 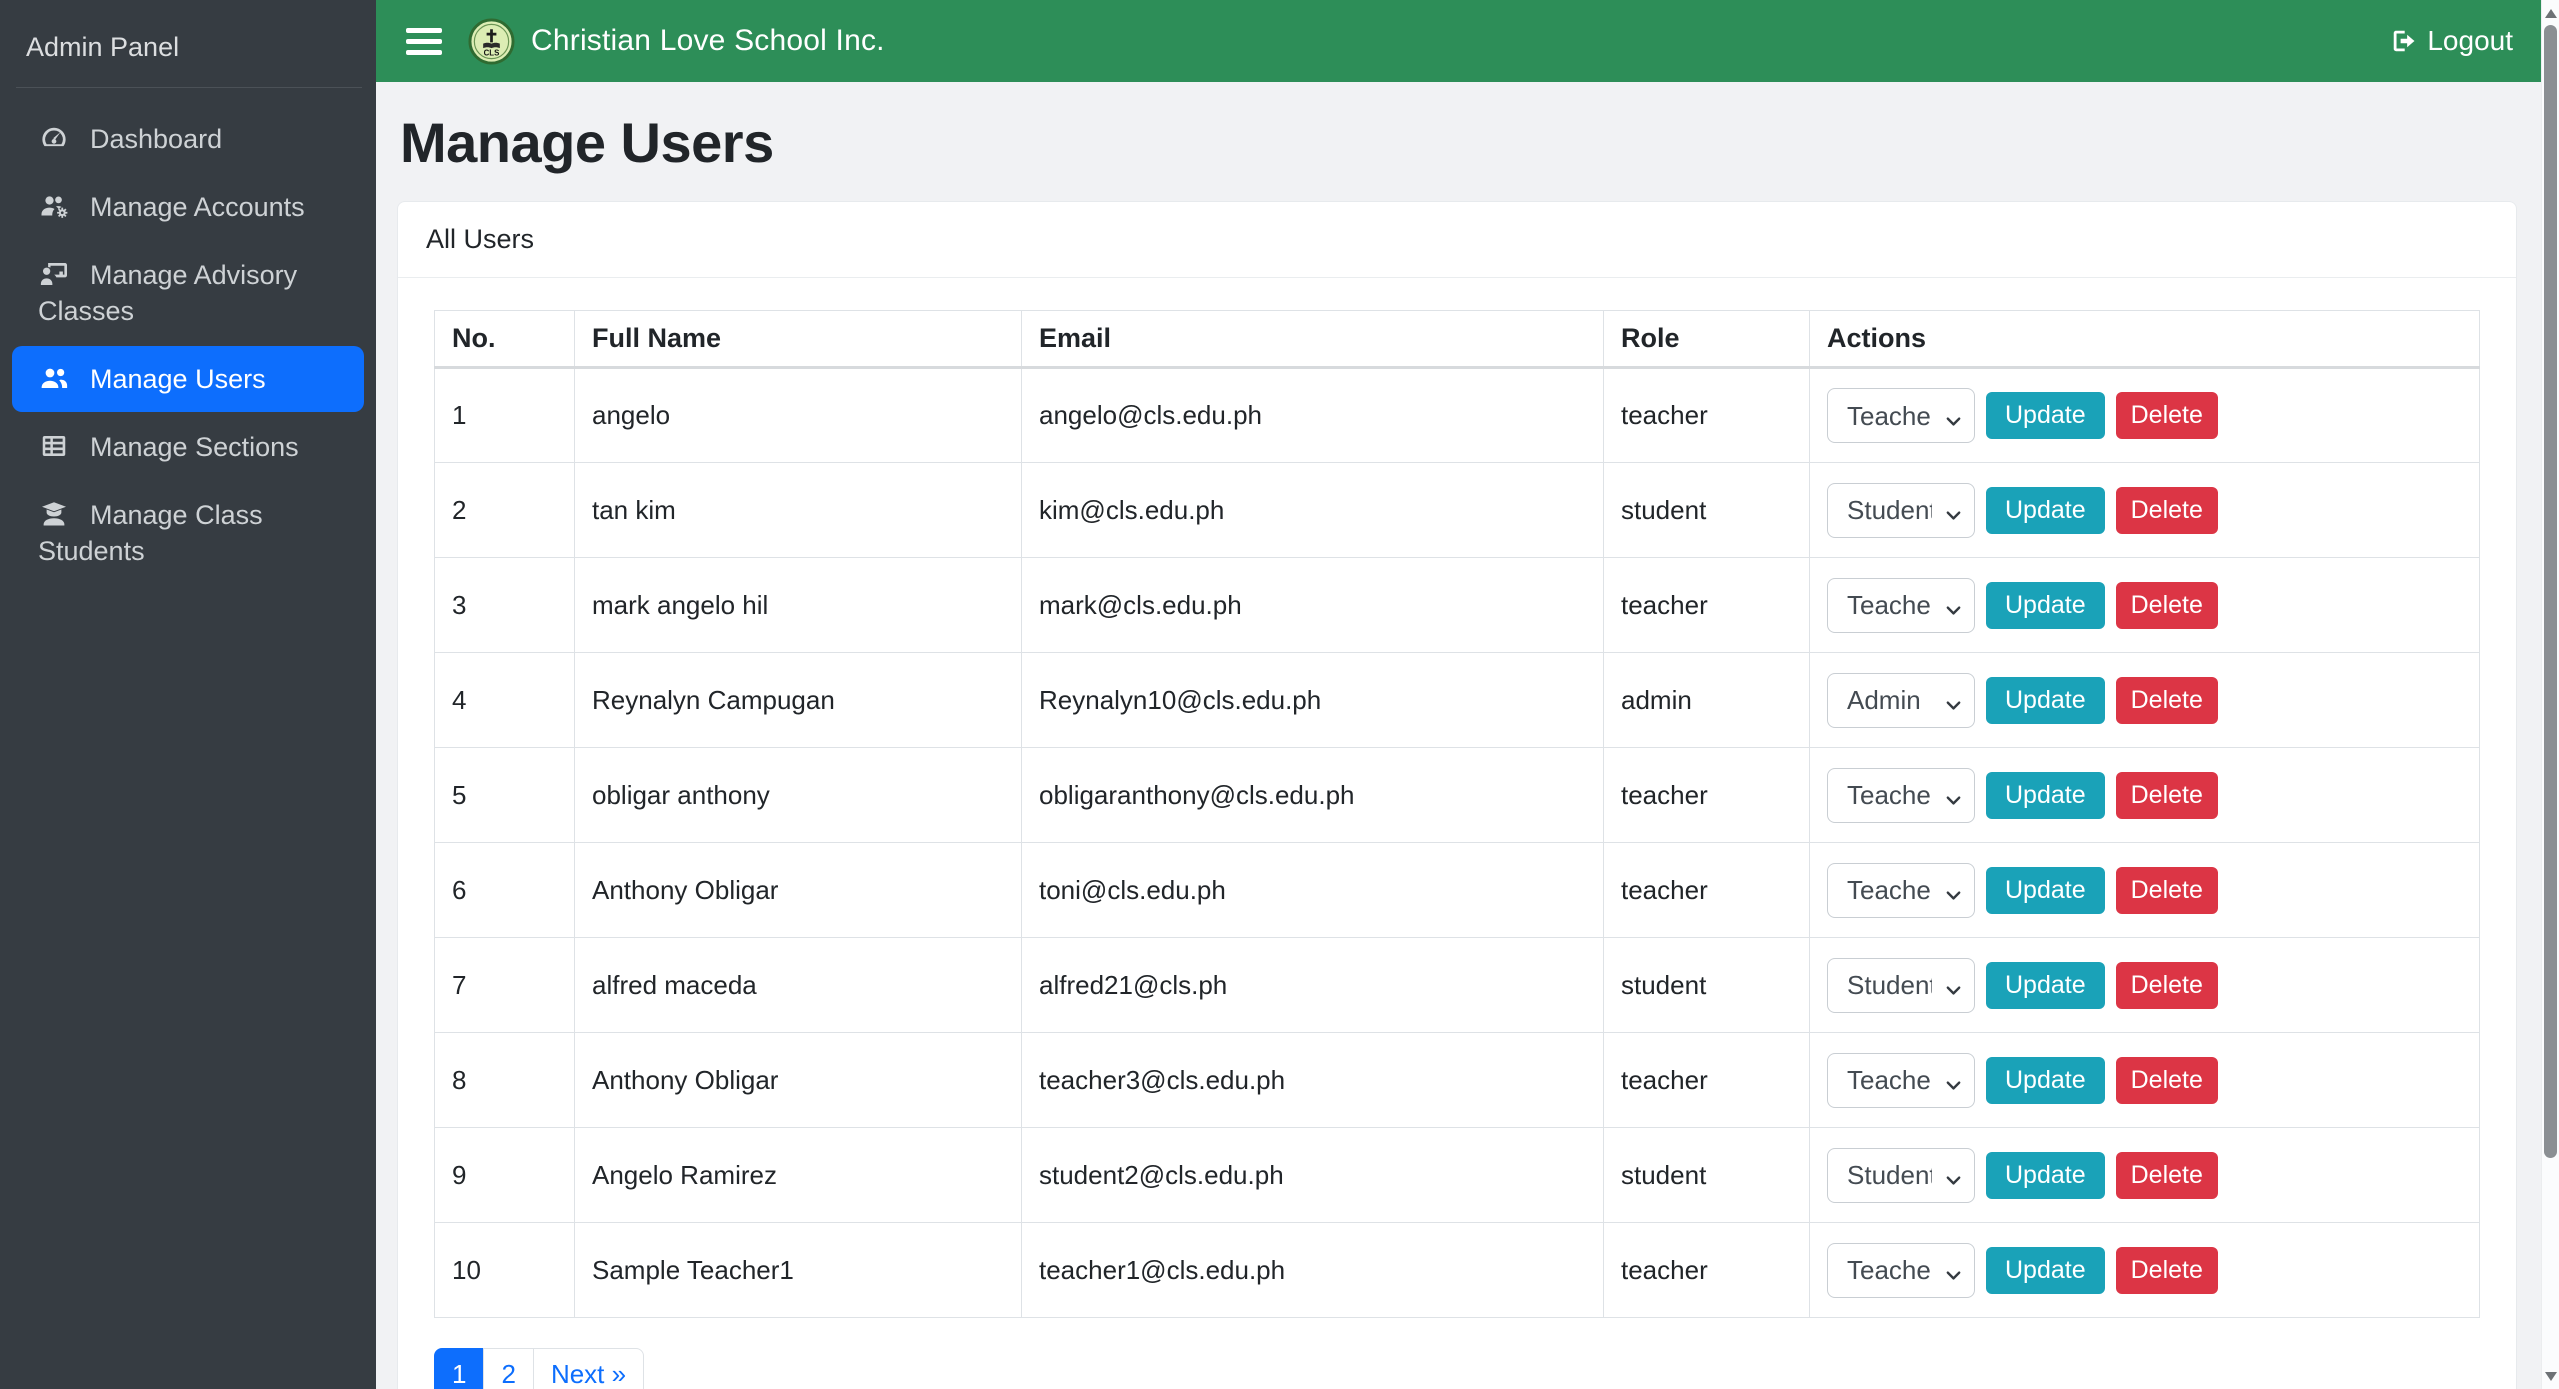 What do you see at coordinates (2404, 41) in the screenshot?
I see `sign-out-icon` at bounding box center [2404, 41].